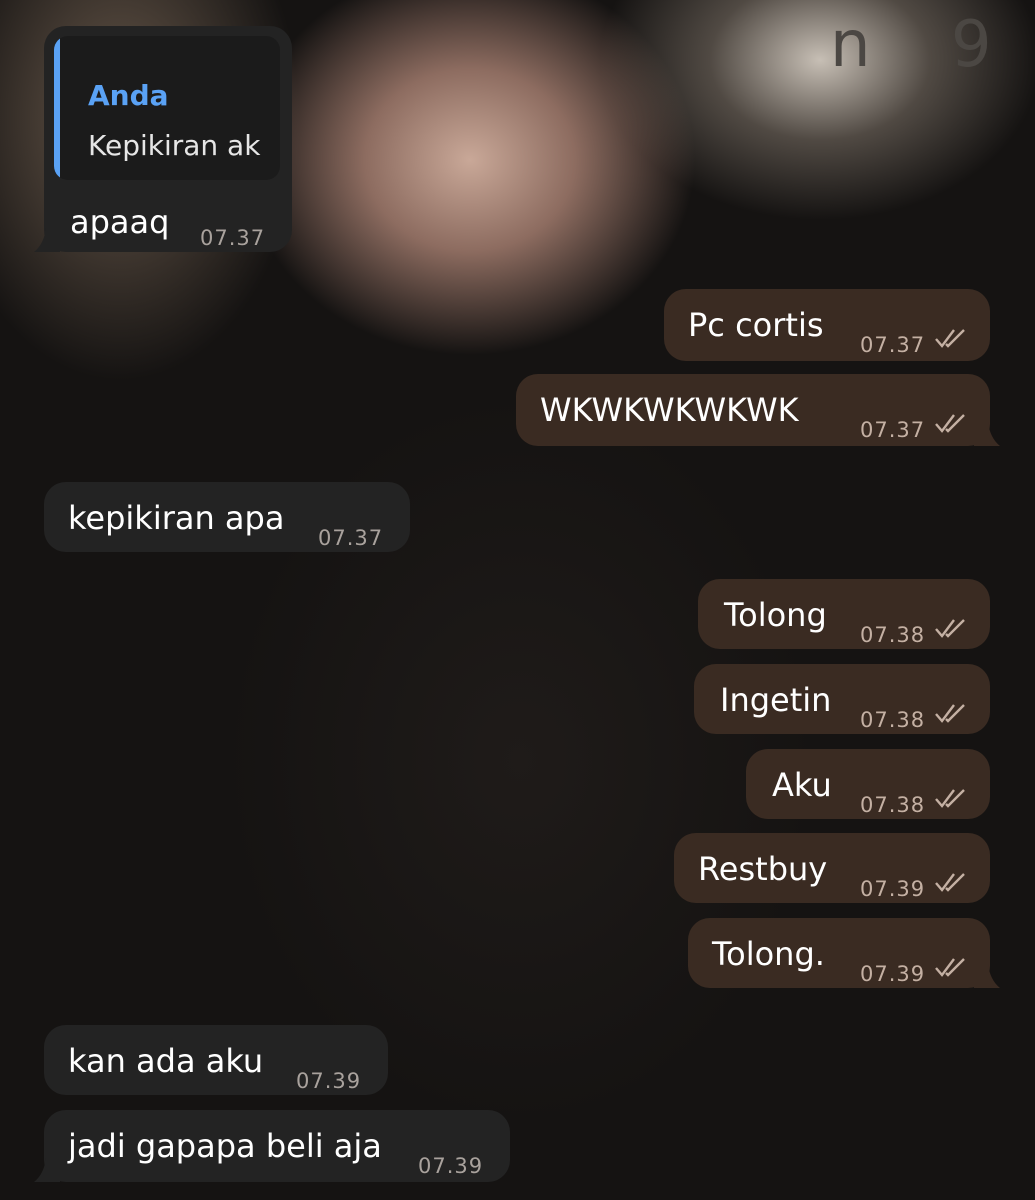 Image resolution: width=1035 pixels, height=1200 pixels. I want to click on message-text: kan ada aku, so click(166, 1061).